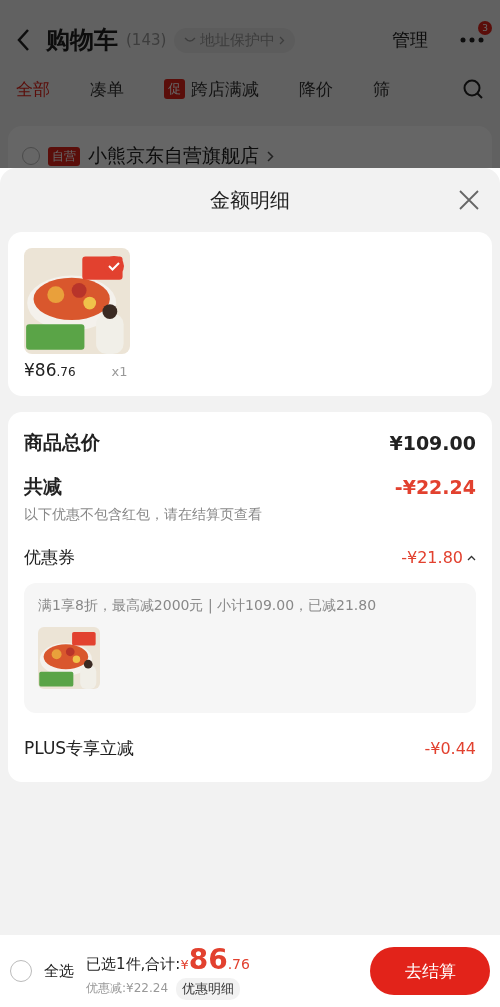  I want to click on page-title: 购物车, so click(82, 40).